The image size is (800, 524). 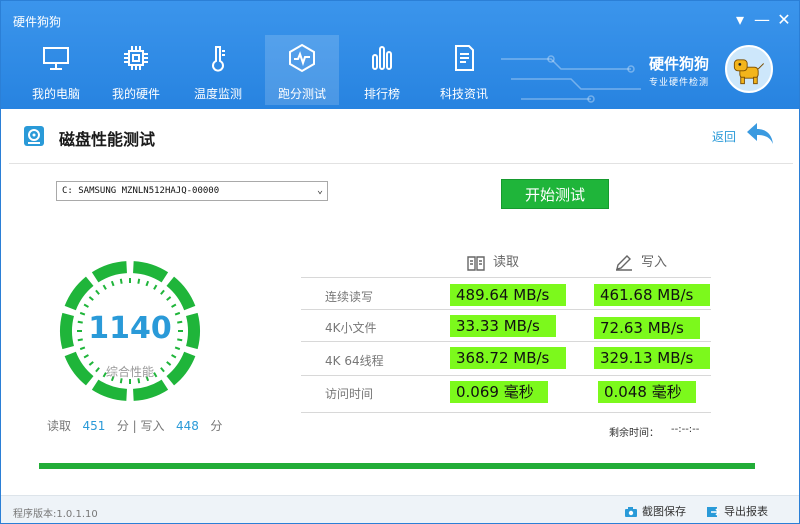 What do you see at coordinates (136, 58) in the screenshot?
I see `chip-icon` at bounding box center [136, 58].